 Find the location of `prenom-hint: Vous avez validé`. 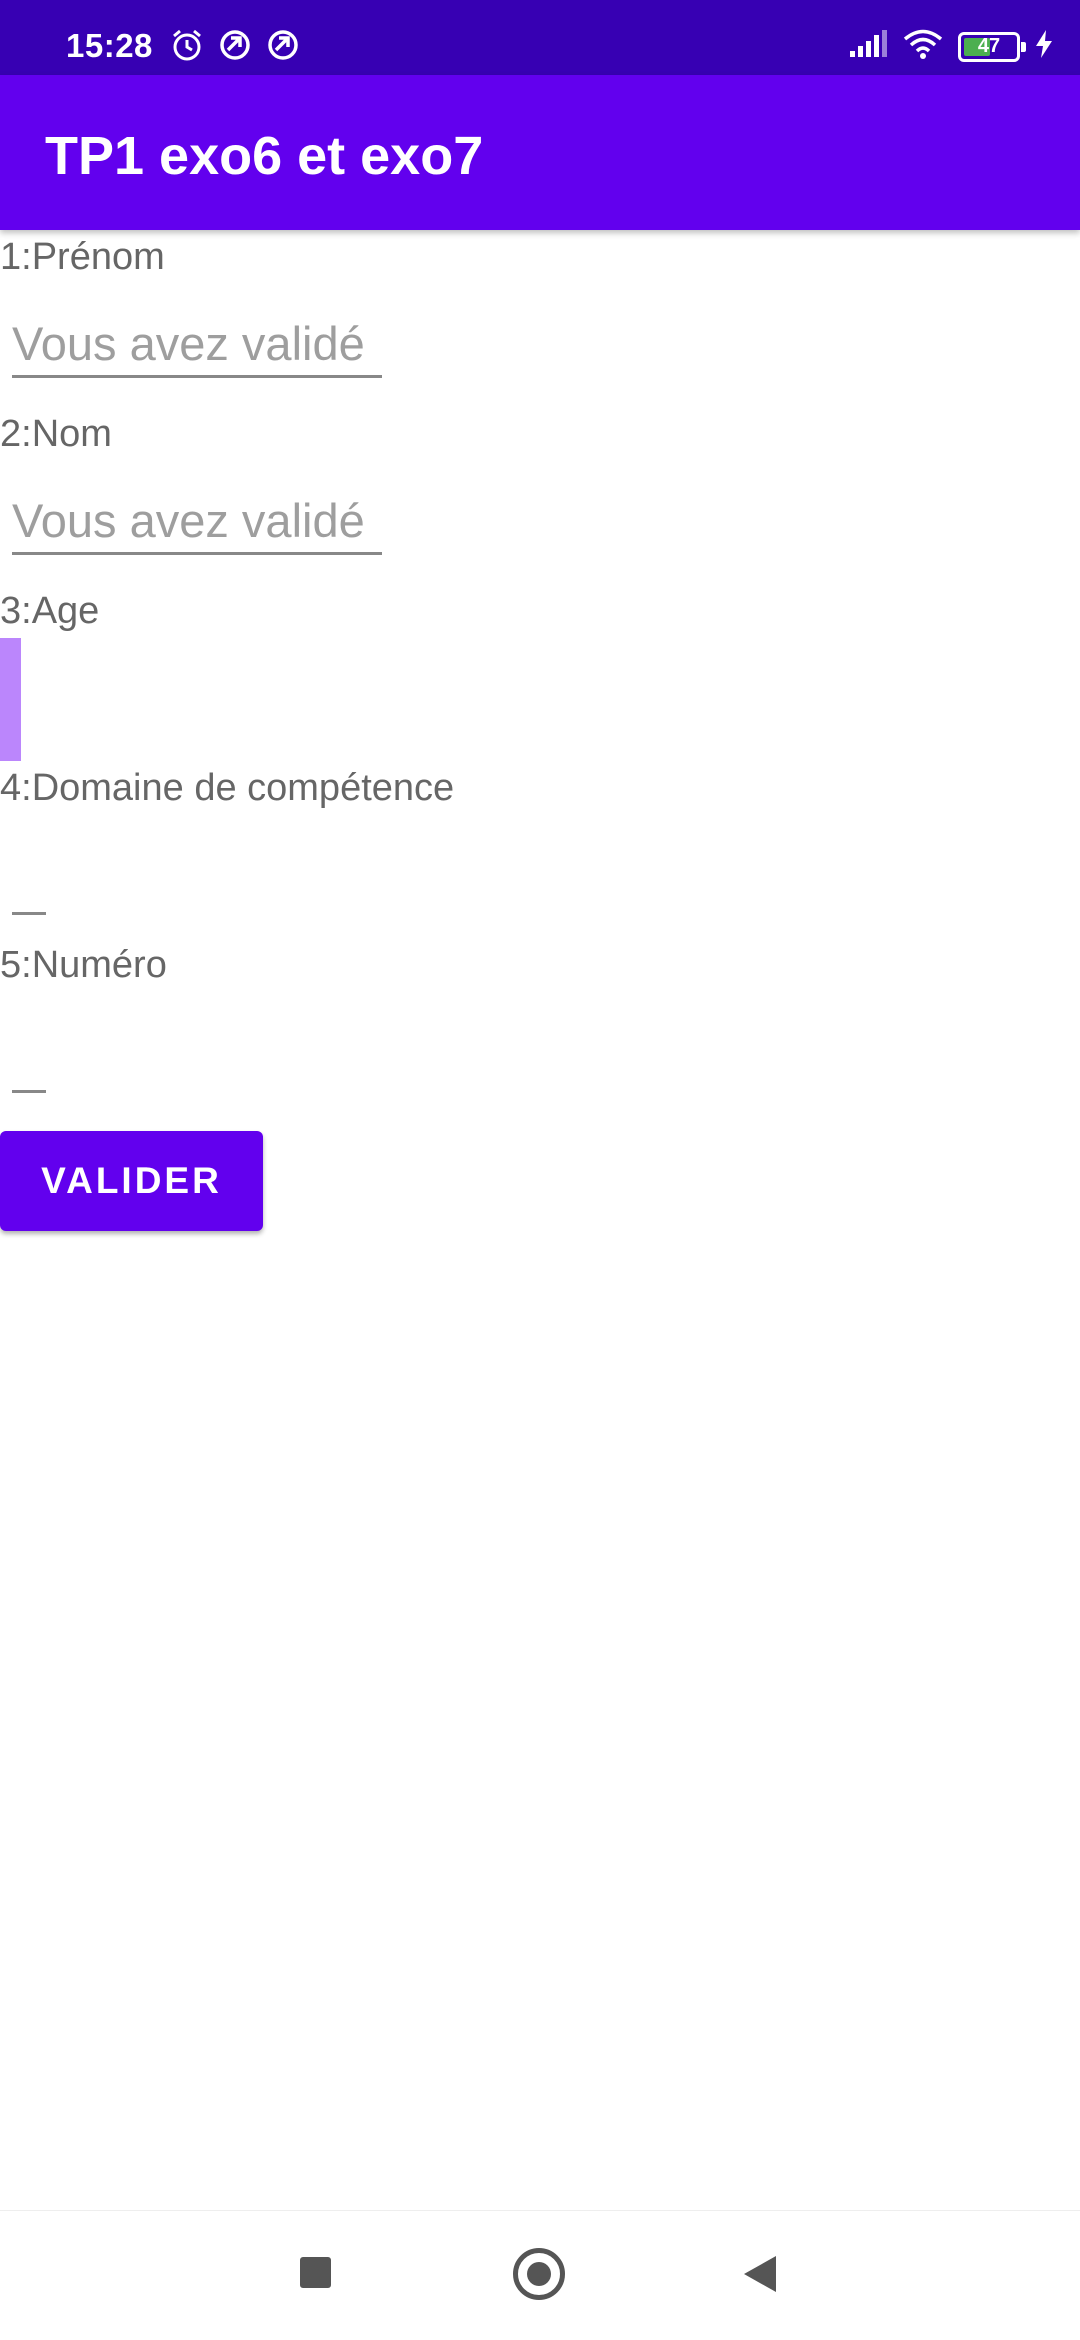

prenom-hint: Vous avez validé is located at coordinates (188, 343).